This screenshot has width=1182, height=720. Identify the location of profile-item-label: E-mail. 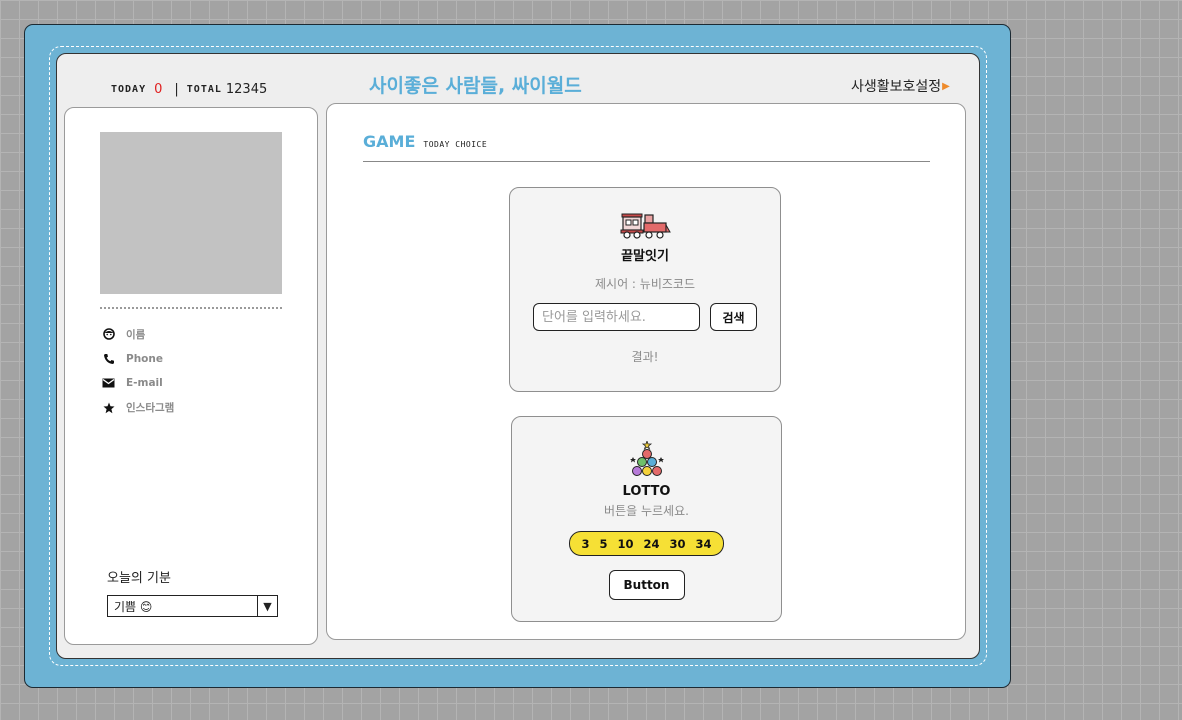
(144, 383).